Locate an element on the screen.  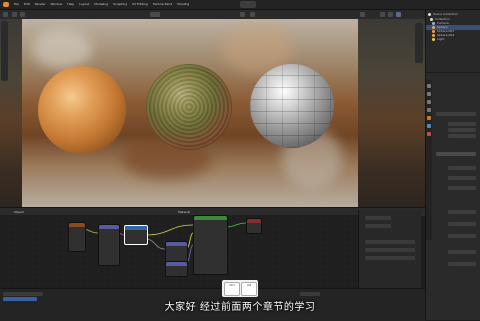
outliner-item: Light is located at coordinates (456, 39).